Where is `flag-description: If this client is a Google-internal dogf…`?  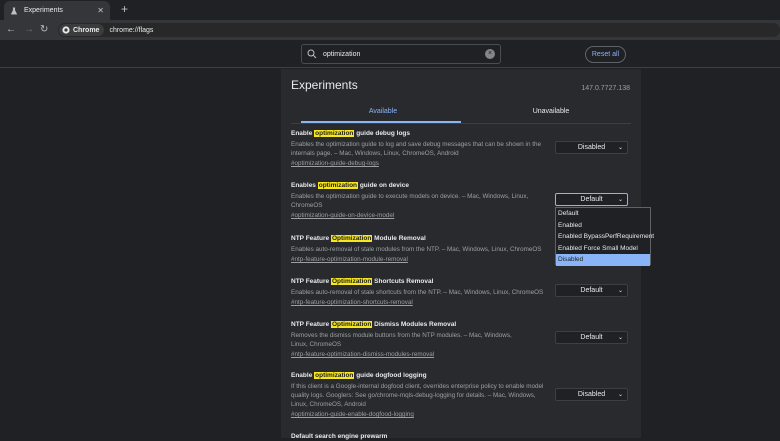
flag-description: If this client is a Google-internal dogf… is located at coordinates (417, 395).